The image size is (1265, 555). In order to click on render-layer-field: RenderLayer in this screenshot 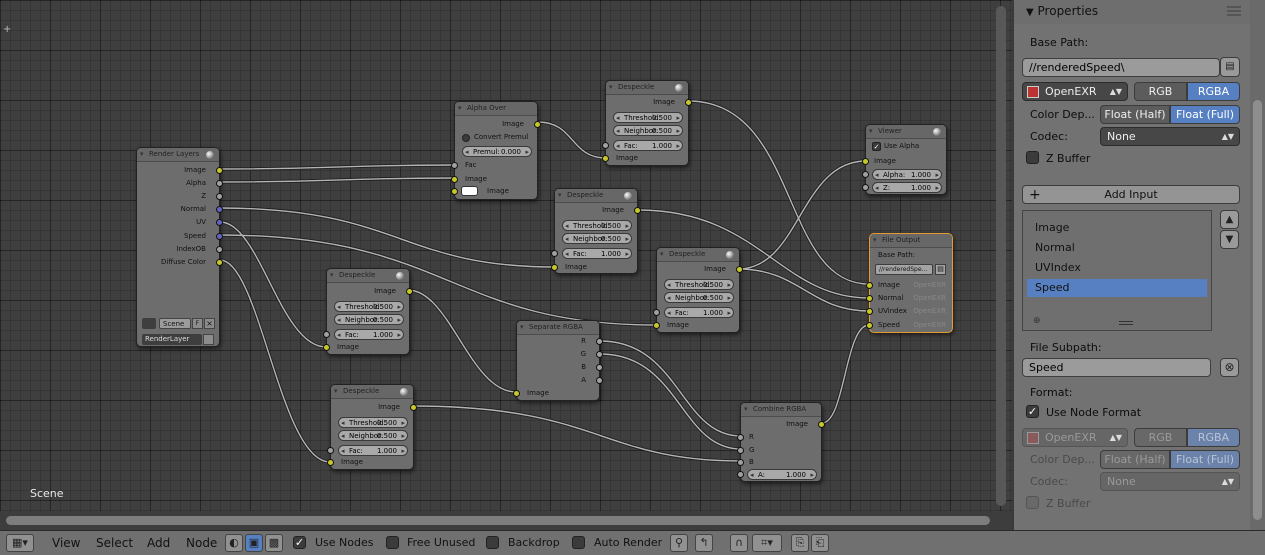, I will do `click(172, 339)`.